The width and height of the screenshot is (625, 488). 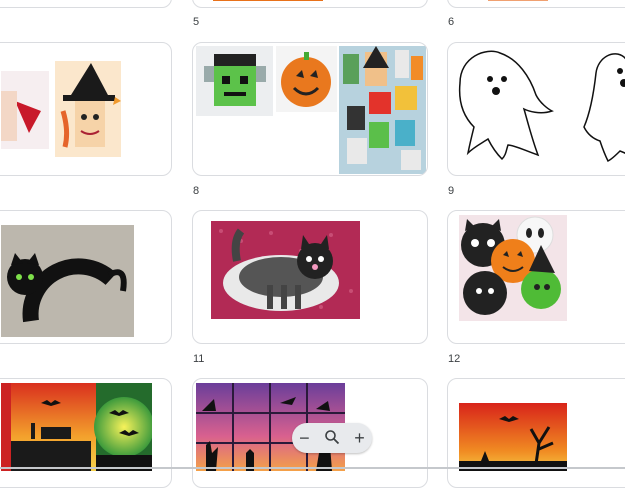 I want to click on zoom-control: − +, so click(x=332, y=438).